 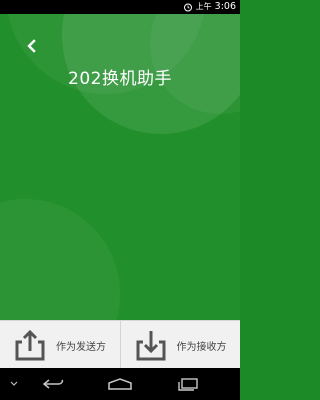 I want to click on status-bar: 上午 3:06, so click(x=120, y=7).